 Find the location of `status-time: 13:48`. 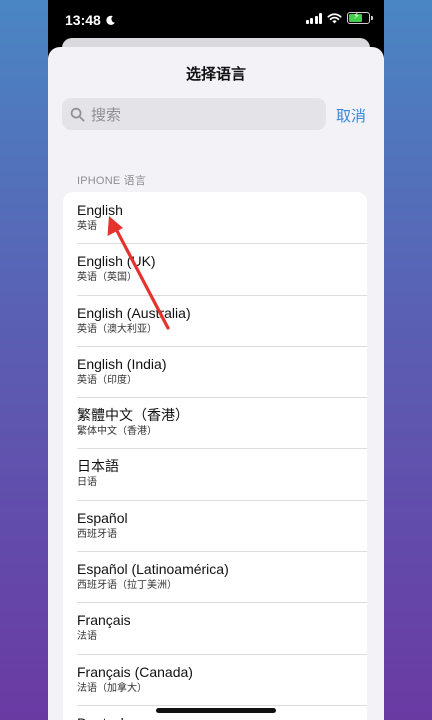

status-time: 13:48 is located at coordinates (90, 20).